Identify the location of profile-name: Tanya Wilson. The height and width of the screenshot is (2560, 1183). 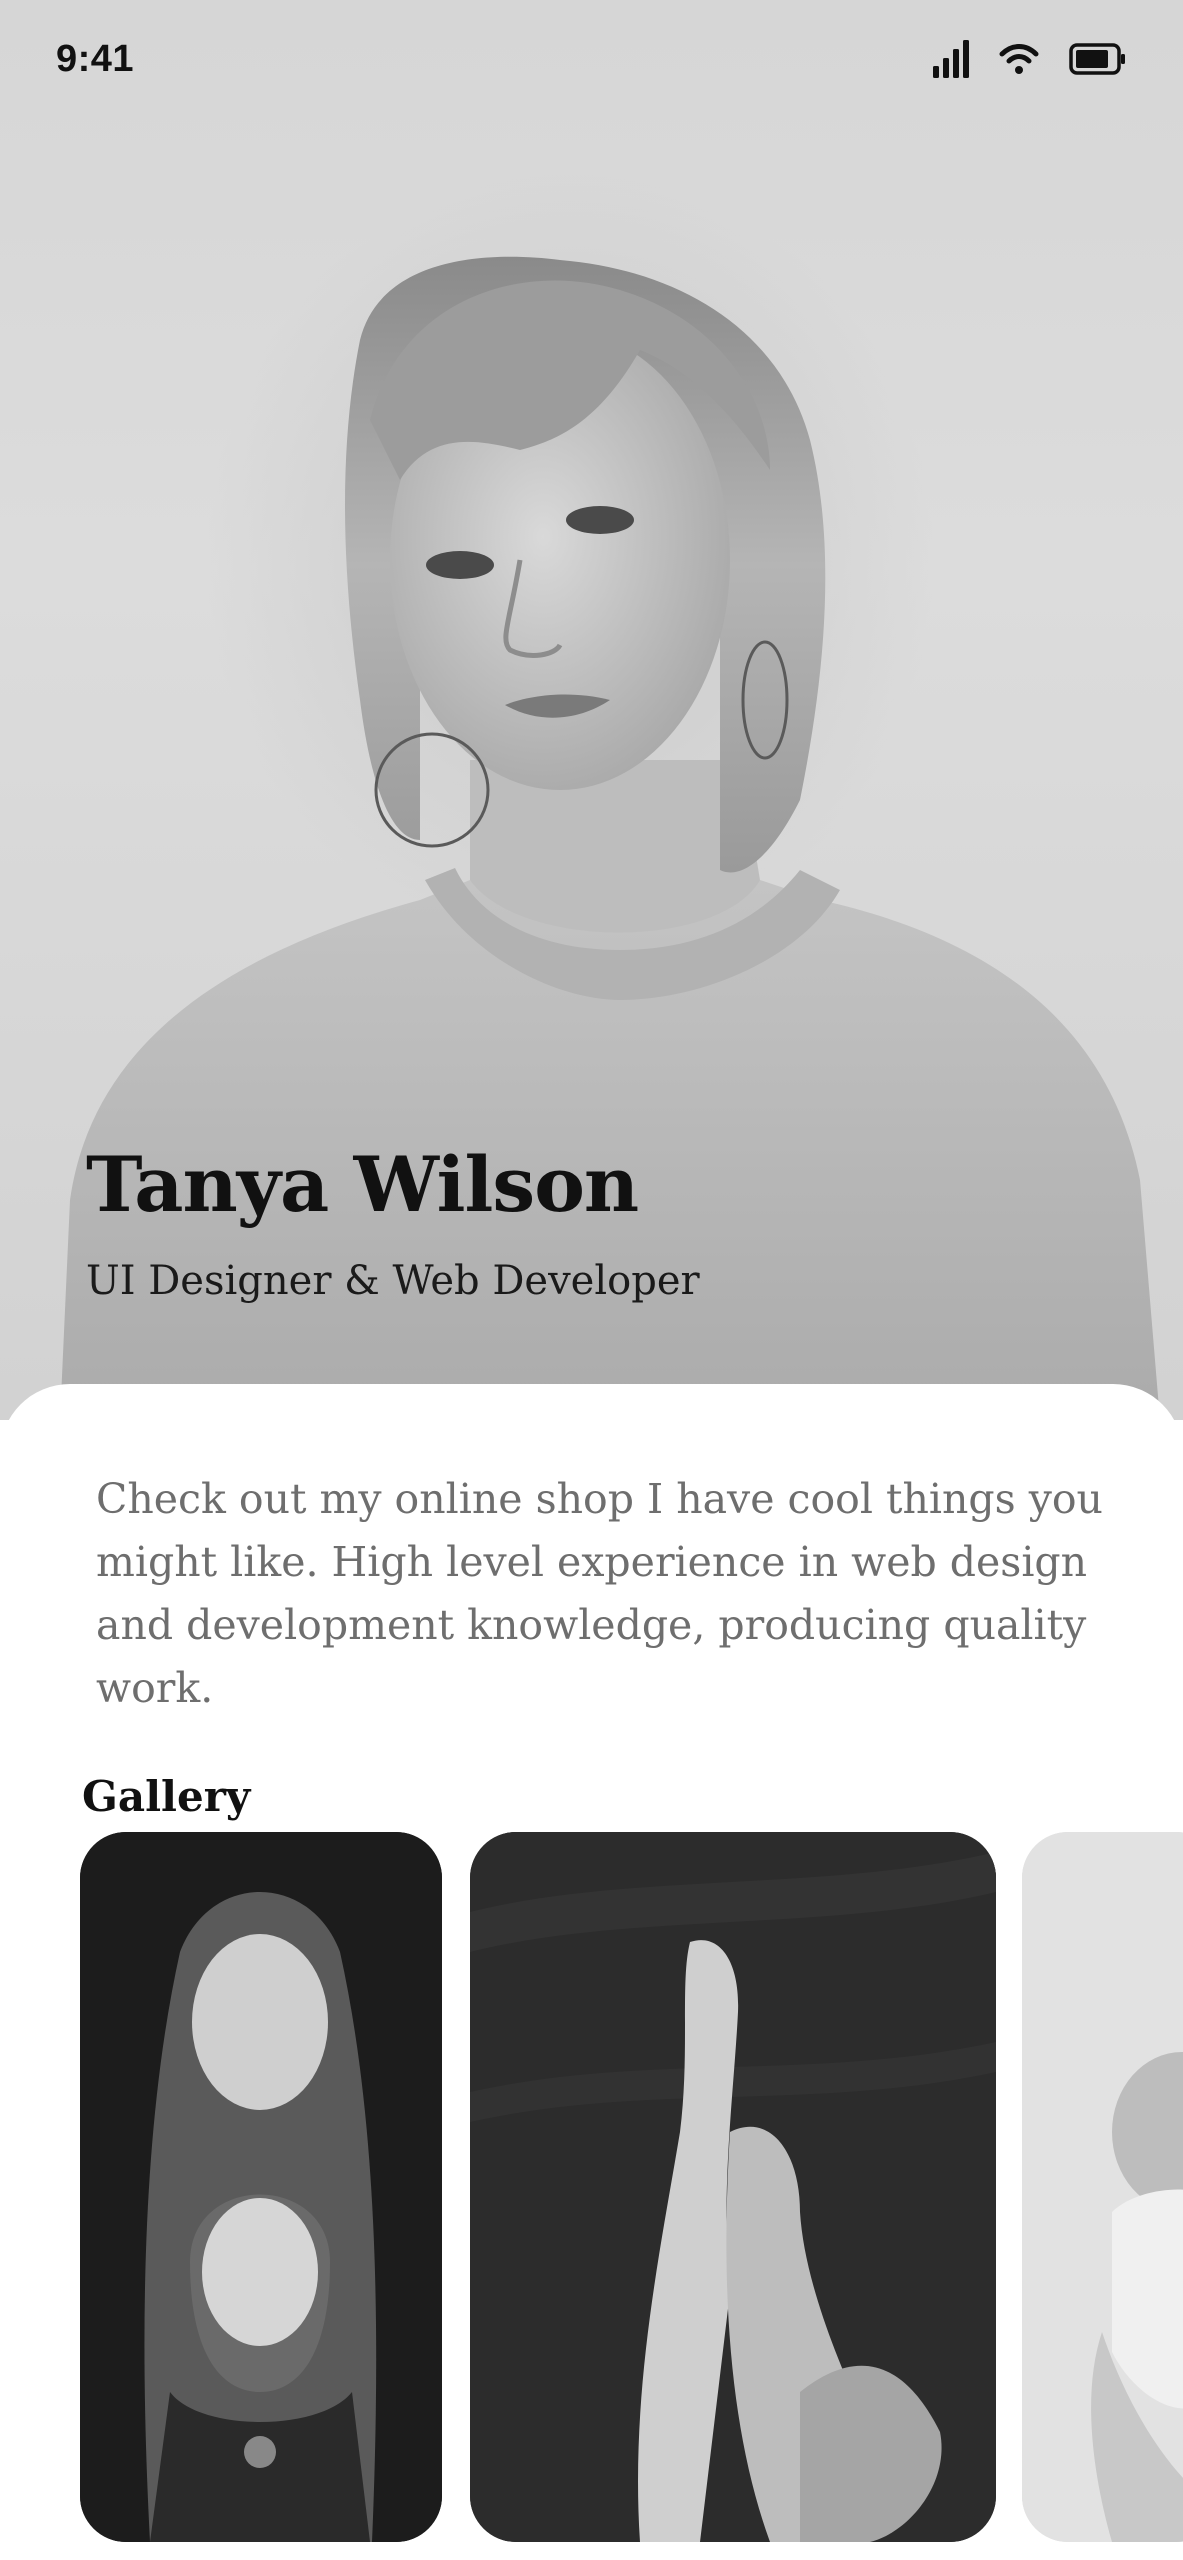
(362, 1184).